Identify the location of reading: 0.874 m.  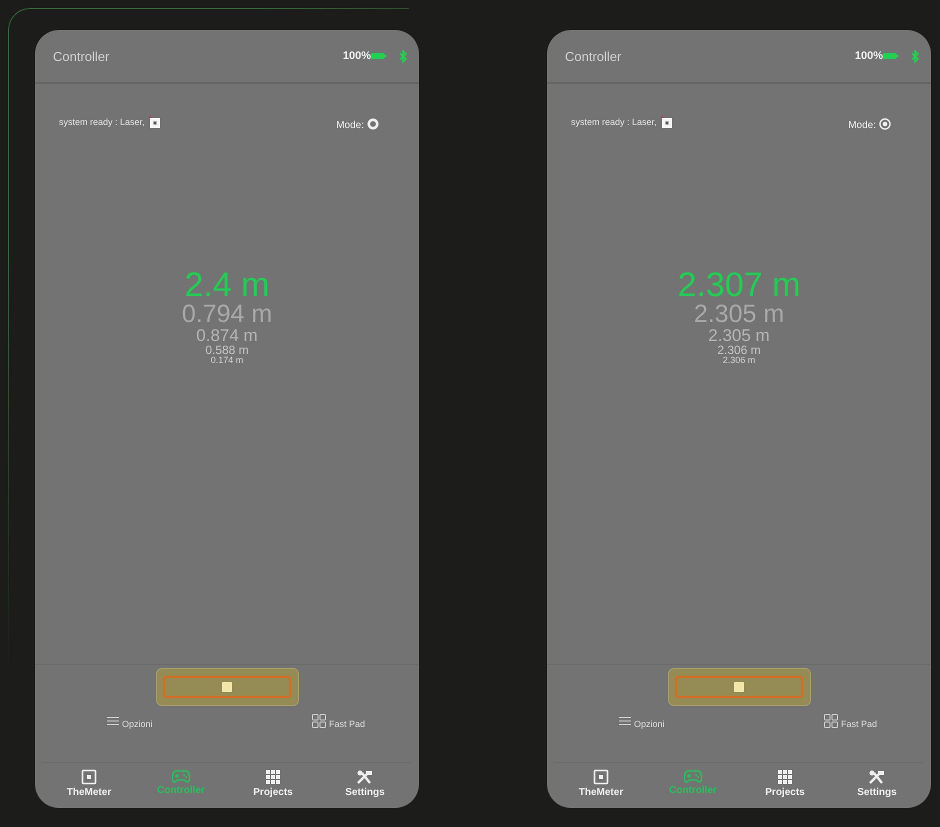
(227, 335).